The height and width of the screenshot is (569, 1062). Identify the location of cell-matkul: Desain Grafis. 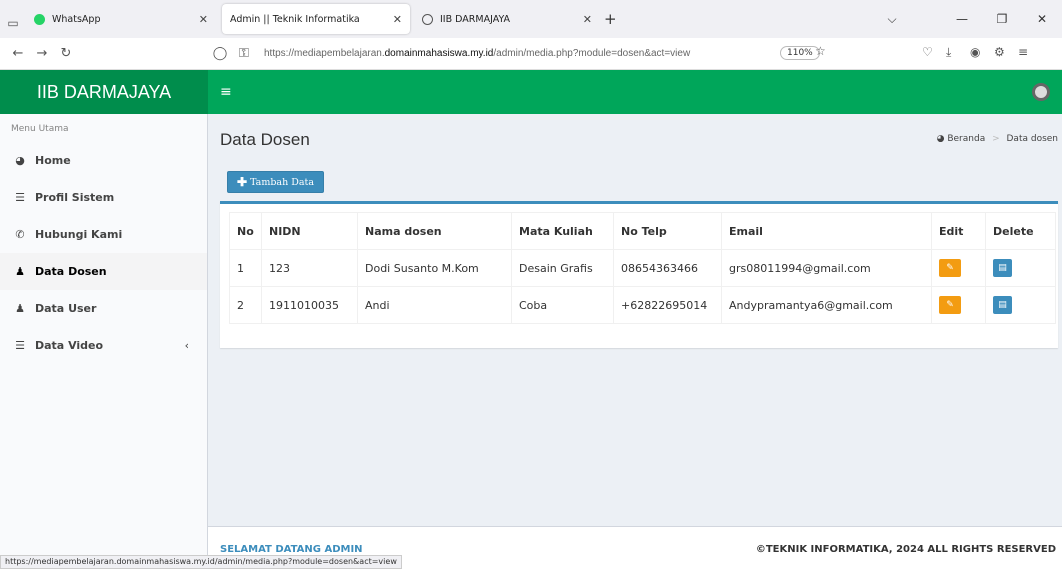
(562, 268).